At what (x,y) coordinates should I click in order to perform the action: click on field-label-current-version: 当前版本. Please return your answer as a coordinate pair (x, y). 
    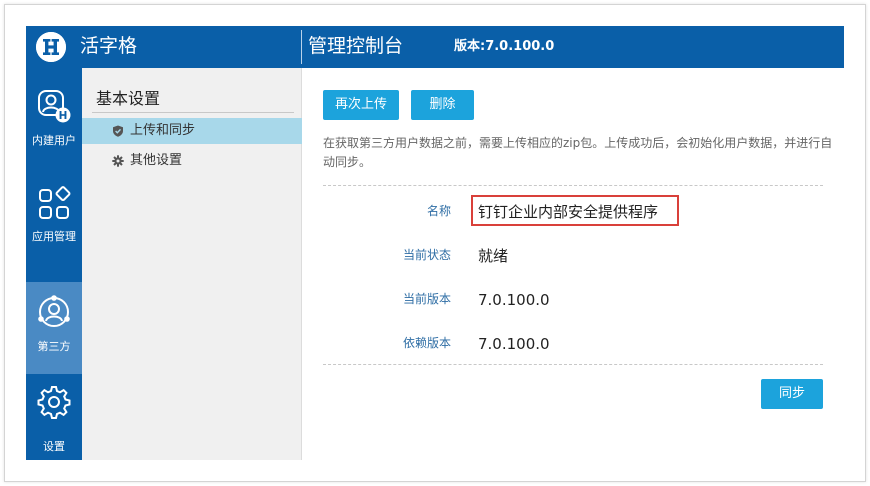
    Looking at the image, I should click on (426, 299).